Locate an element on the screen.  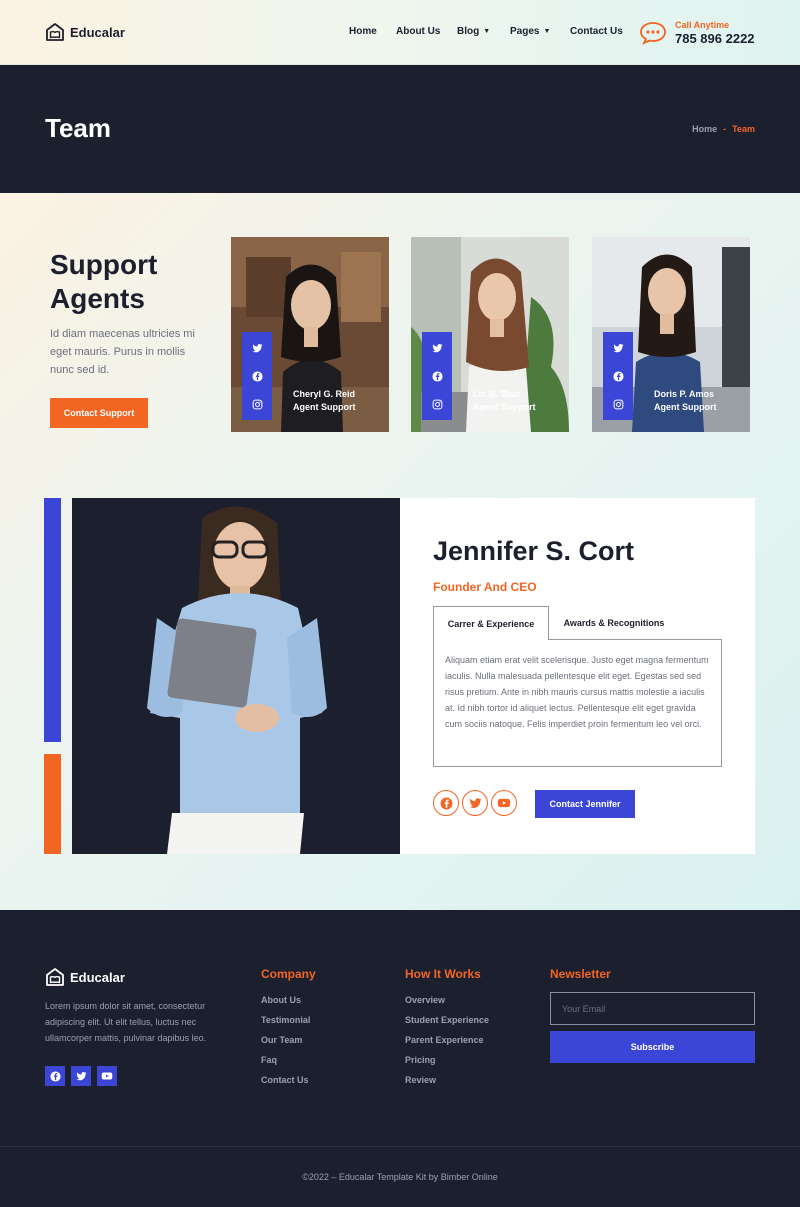
featured-photo is located at coordinates (236, 676).